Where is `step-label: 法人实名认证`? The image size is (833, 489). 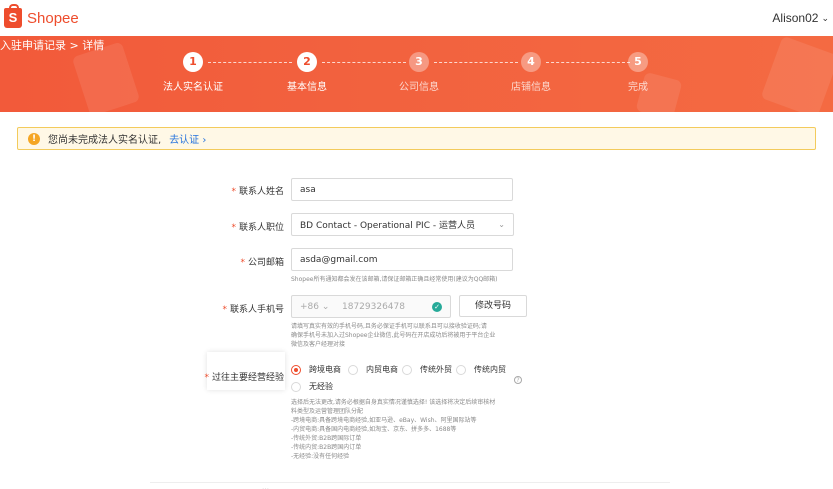 step-label: 法人实名认证 is located at coordinates (193, 87).